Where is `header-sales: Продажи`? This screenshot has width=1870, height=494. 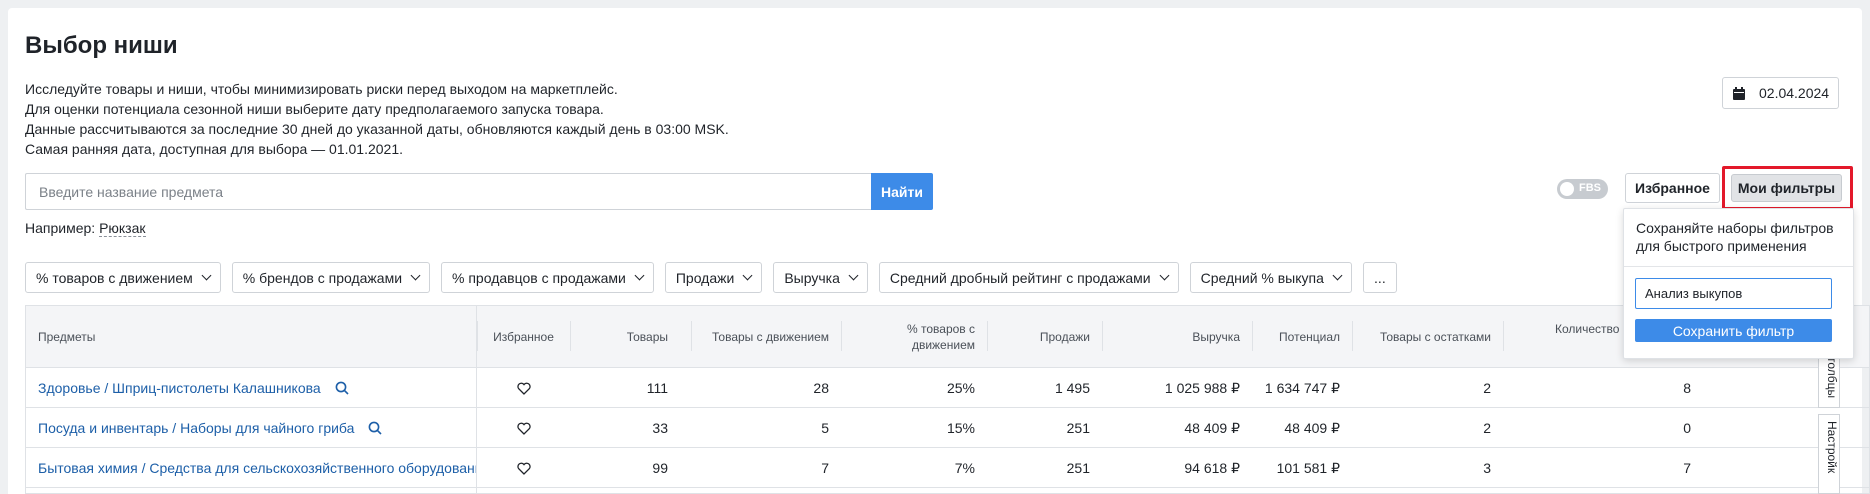 header-sales: Продажи is located at coordinates (1044, 337).